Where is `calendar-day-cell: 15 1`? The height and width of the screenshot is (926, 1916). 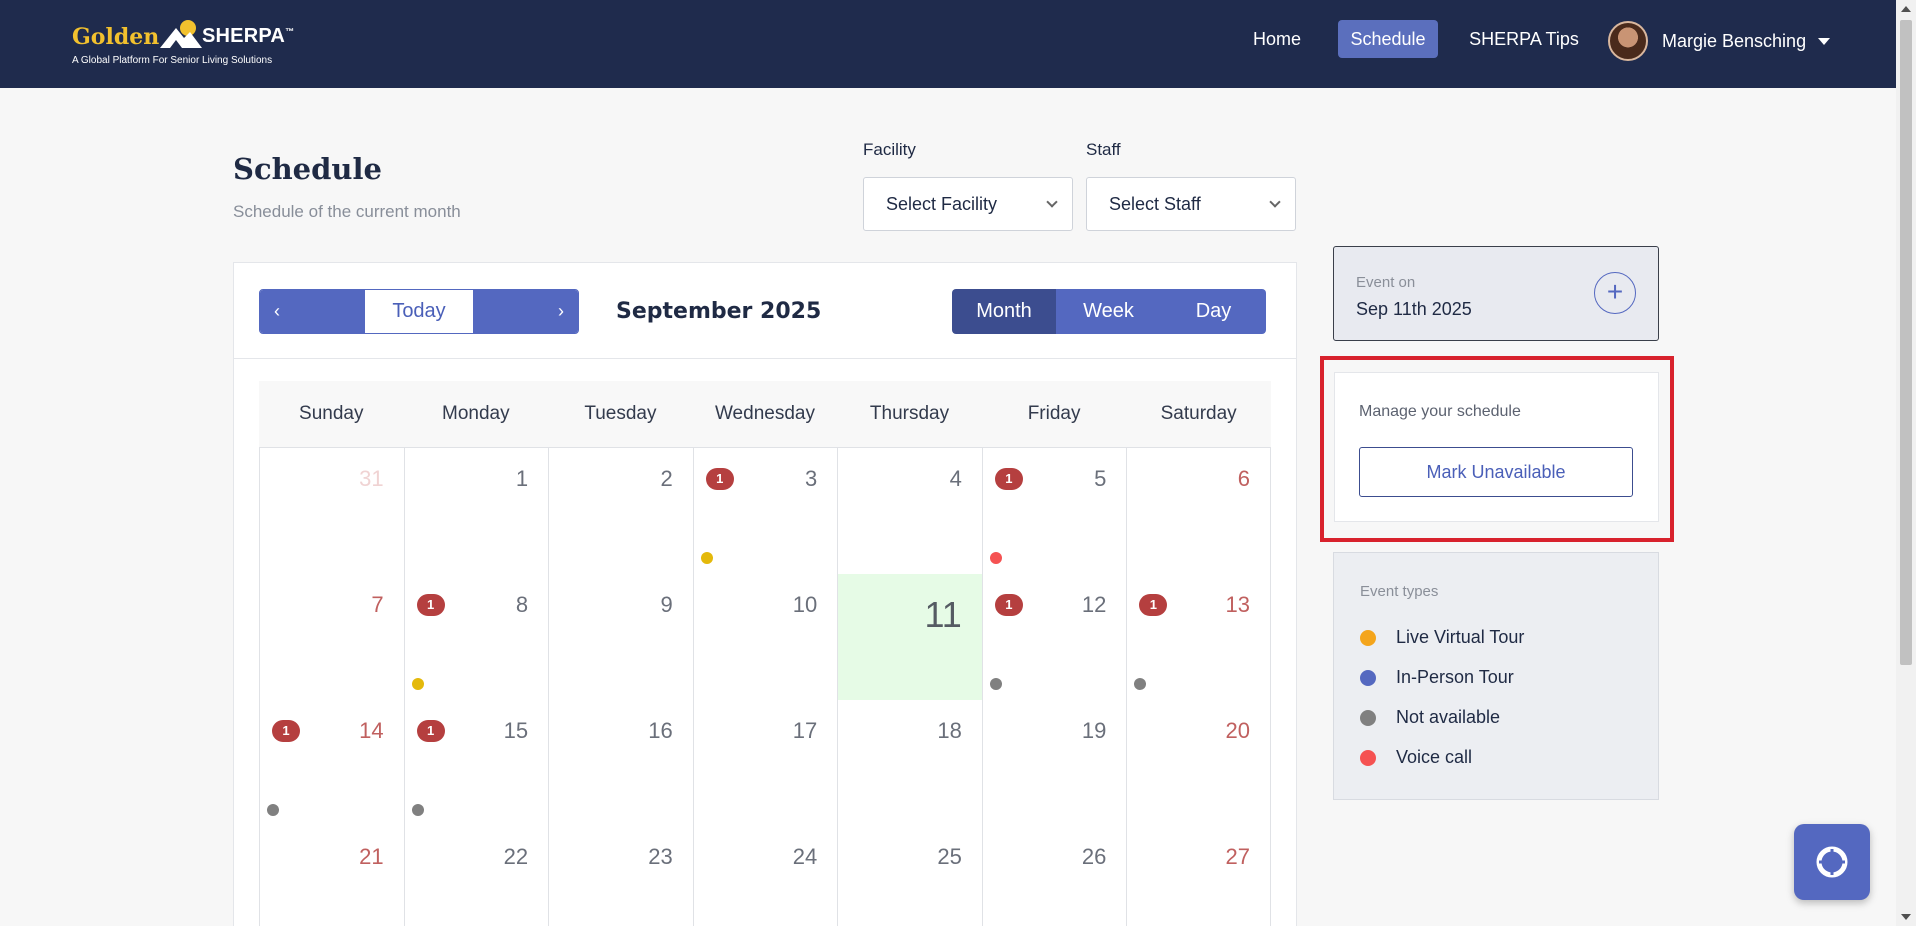
calendar-day-cell: 15 1 is located at coordinates (476, 763).